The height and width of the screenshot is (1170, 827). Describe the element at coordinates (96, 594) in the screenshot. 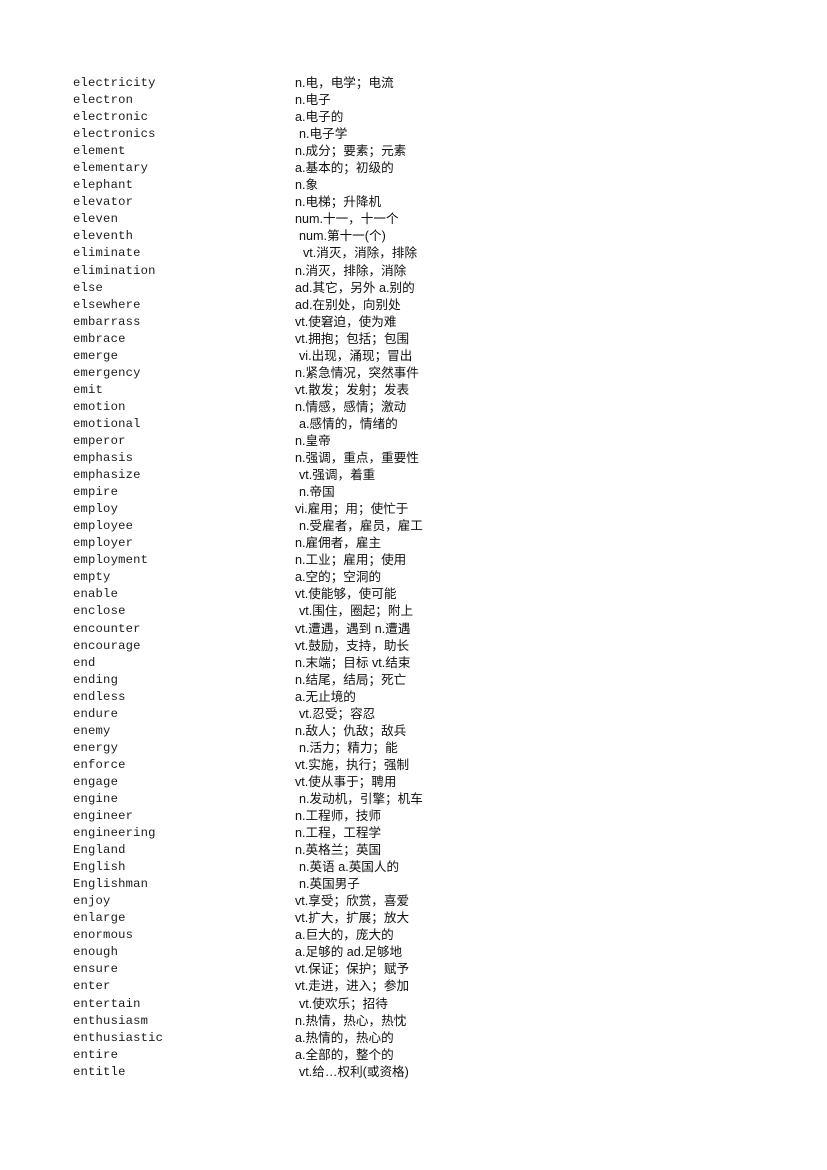

I see `vocab-term: enable` at that location.